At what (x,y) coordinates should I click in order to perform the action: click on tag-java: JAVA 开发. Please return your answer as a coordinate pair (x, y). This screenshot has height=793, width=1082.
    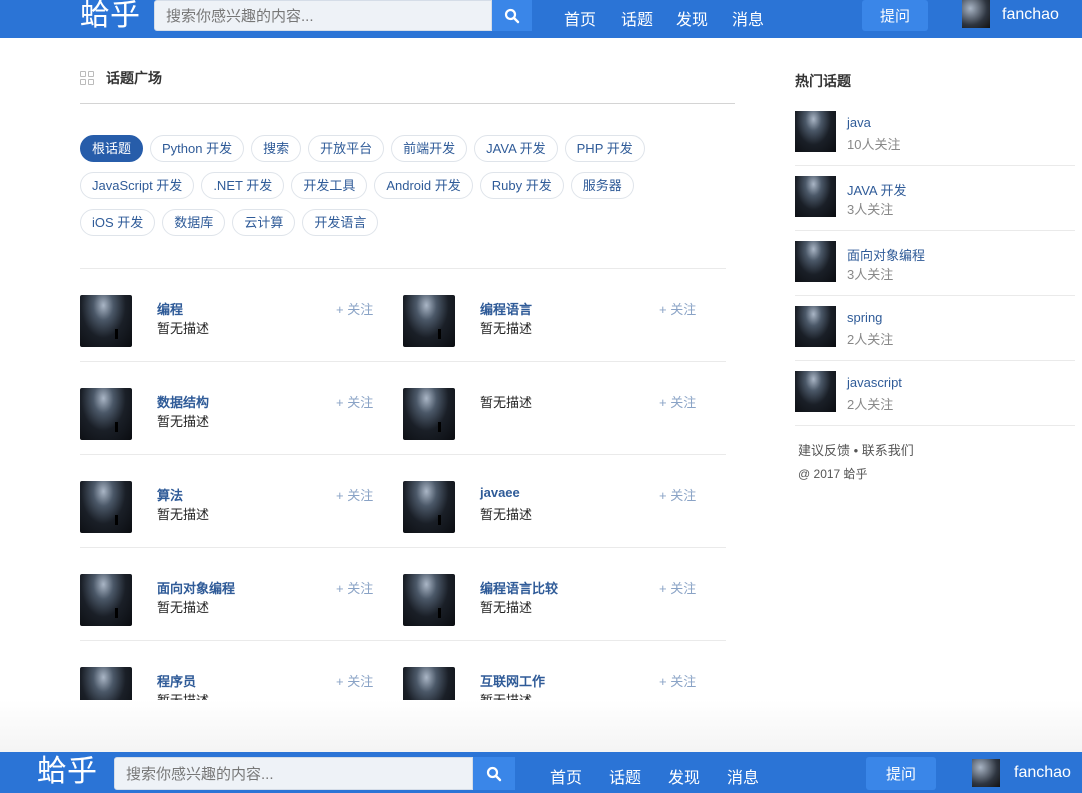
    Looking at the image, I should click on (516, 148).